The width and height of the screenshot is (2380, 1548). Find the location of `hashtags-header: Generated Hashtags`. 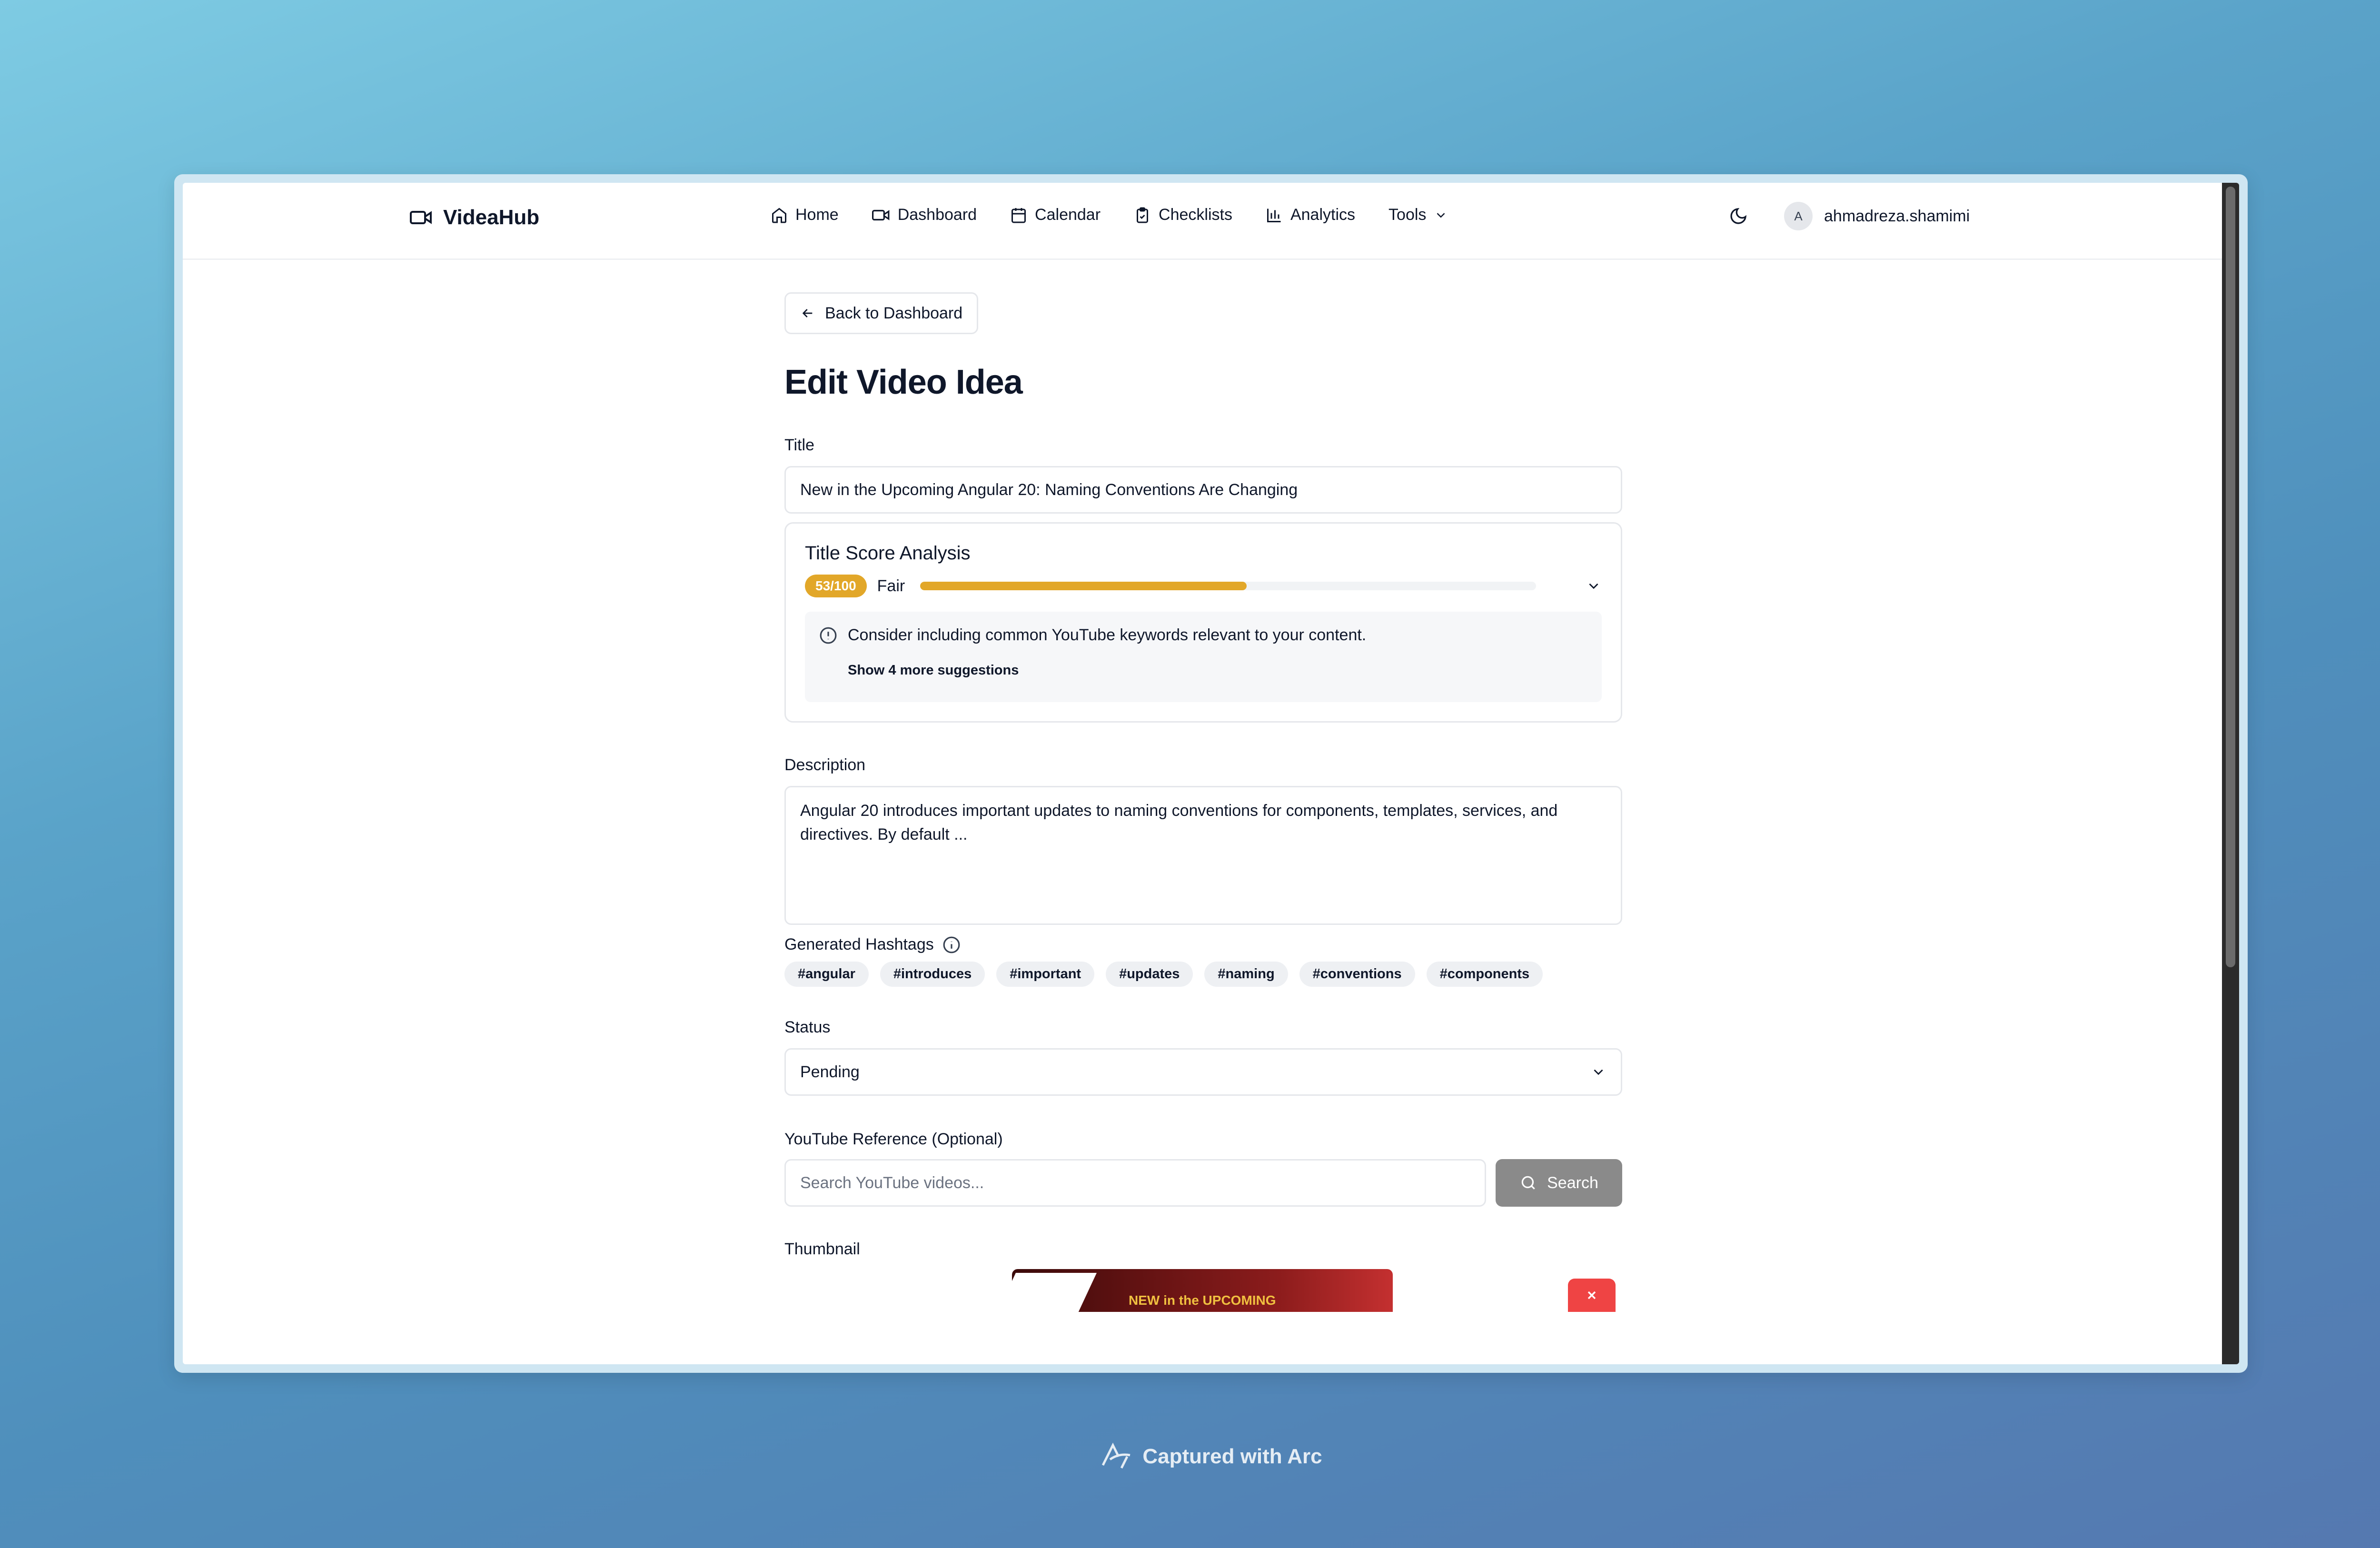

hashtags-header: Generated Hashtags is located at coordinates (1203, 944).